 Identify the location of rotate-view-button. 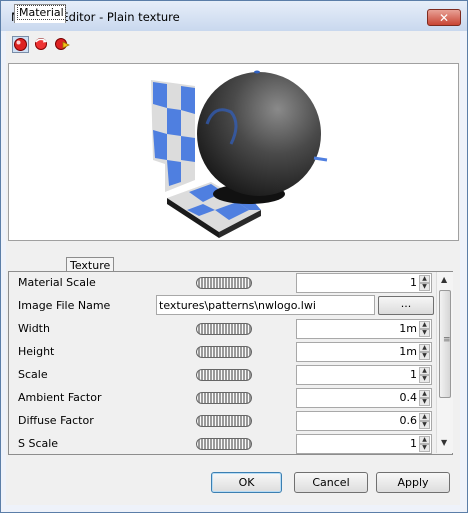
(41, 44).